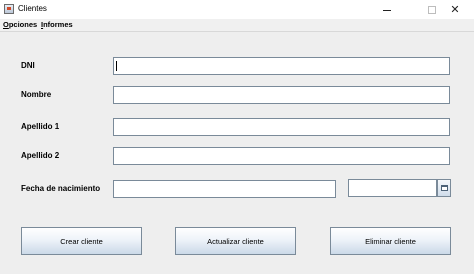  I want to click on minimize-button, so click(387, 9).